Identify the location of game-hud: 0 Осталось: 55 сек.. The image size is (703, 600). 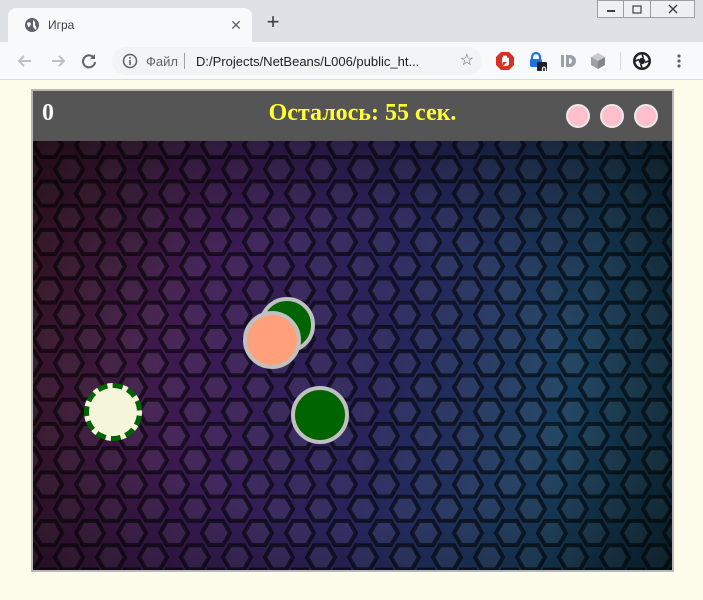
(352, 116).